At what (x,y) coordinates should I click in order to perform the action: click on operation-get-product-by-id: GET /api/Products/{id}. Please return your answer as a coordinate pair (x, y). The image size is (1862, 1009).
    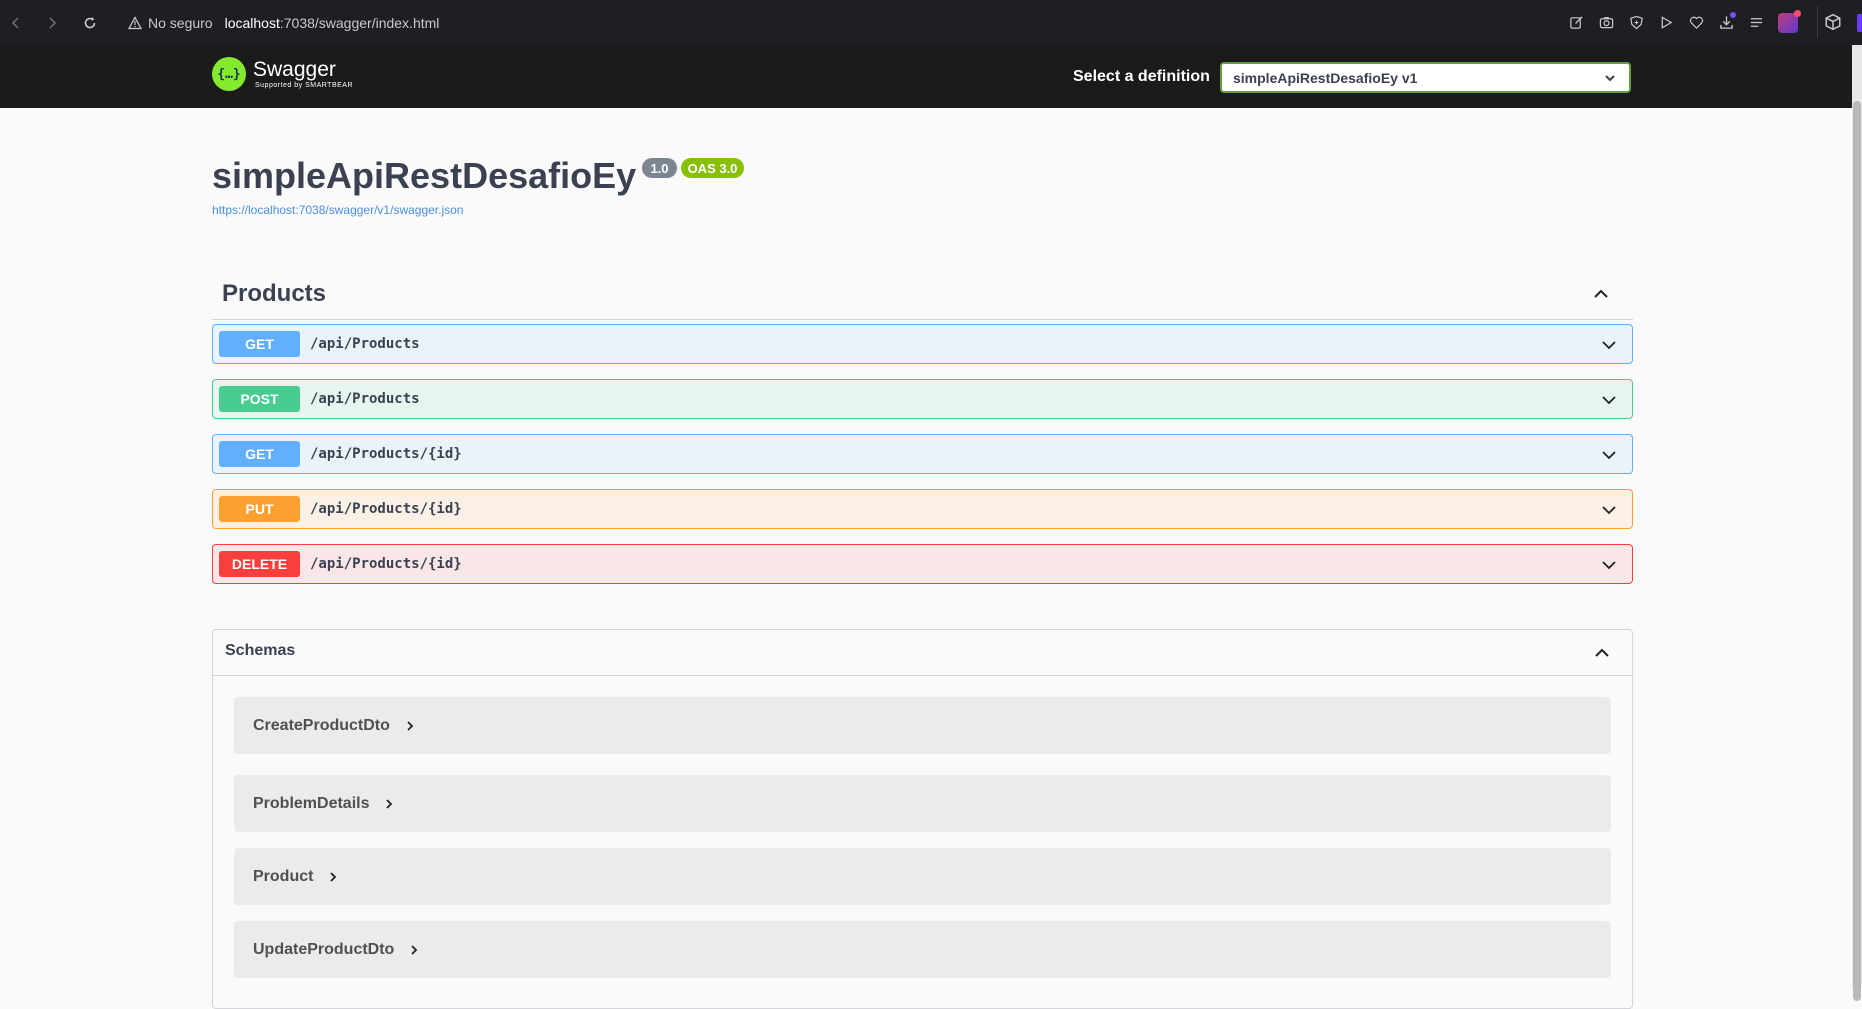
    Looking at the image, I should click on (922, 454).